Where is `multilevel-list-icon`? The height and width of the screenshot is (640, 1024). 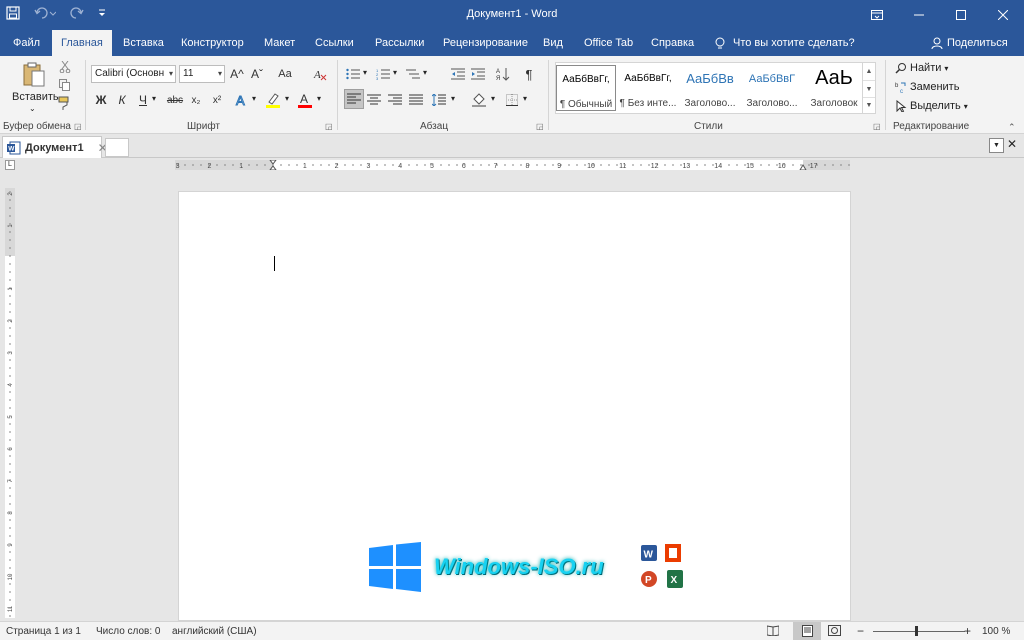 multilevel-list-icon is located at coordinates (413, 74).